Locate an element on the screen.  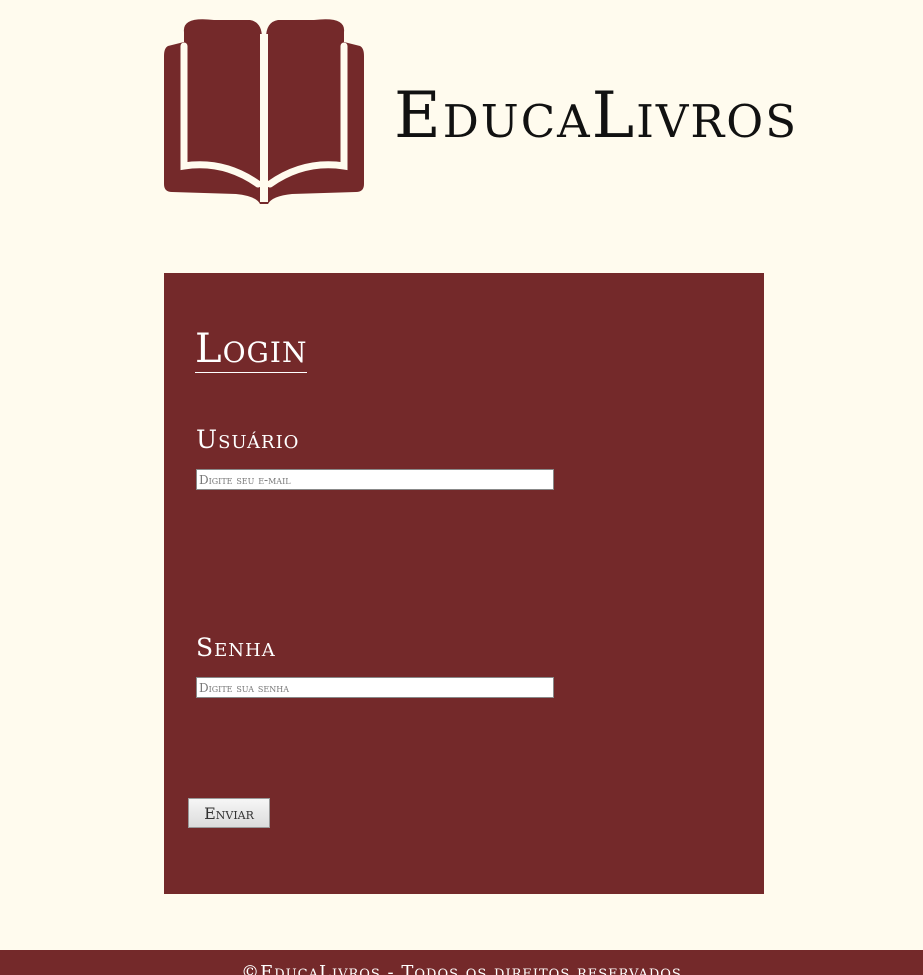
brand-name: EducaLivros is located at coordinates (596, 116).